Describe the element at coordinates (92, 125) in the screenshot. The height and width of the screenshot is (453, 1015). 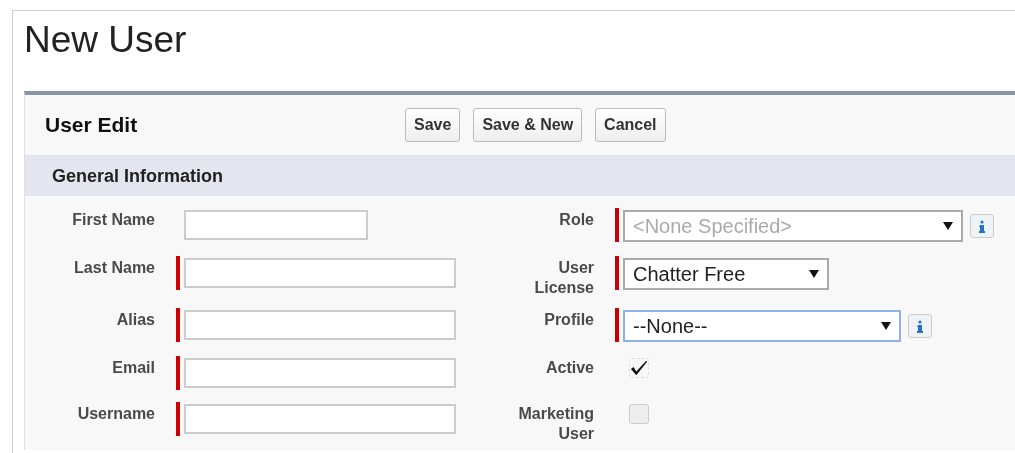
I see `panel-title: User Edit` at that location.